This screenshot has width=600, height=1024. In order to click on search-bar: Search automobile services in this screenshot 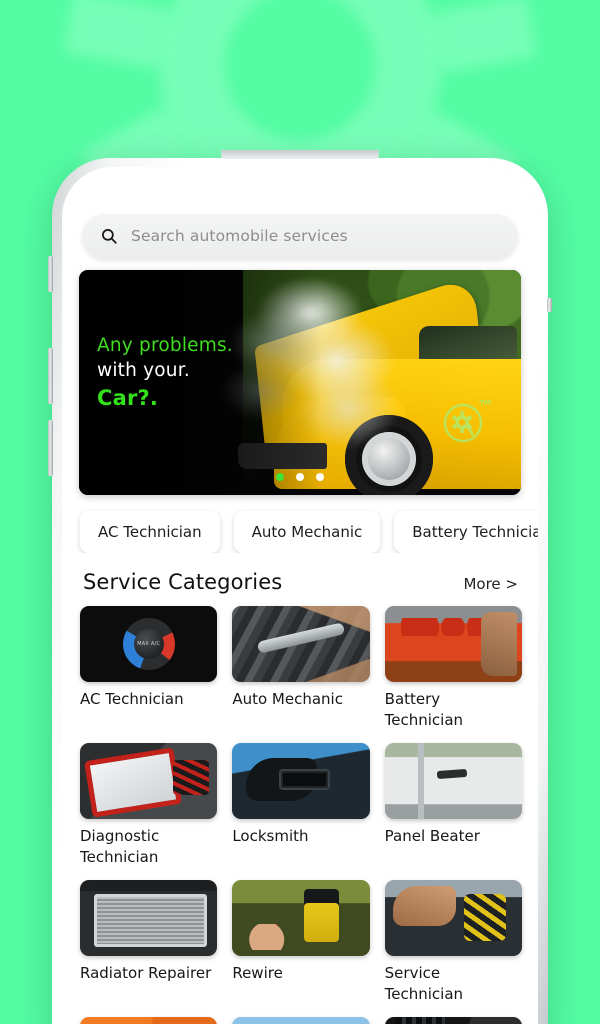, I will do `click(300, 236)`.